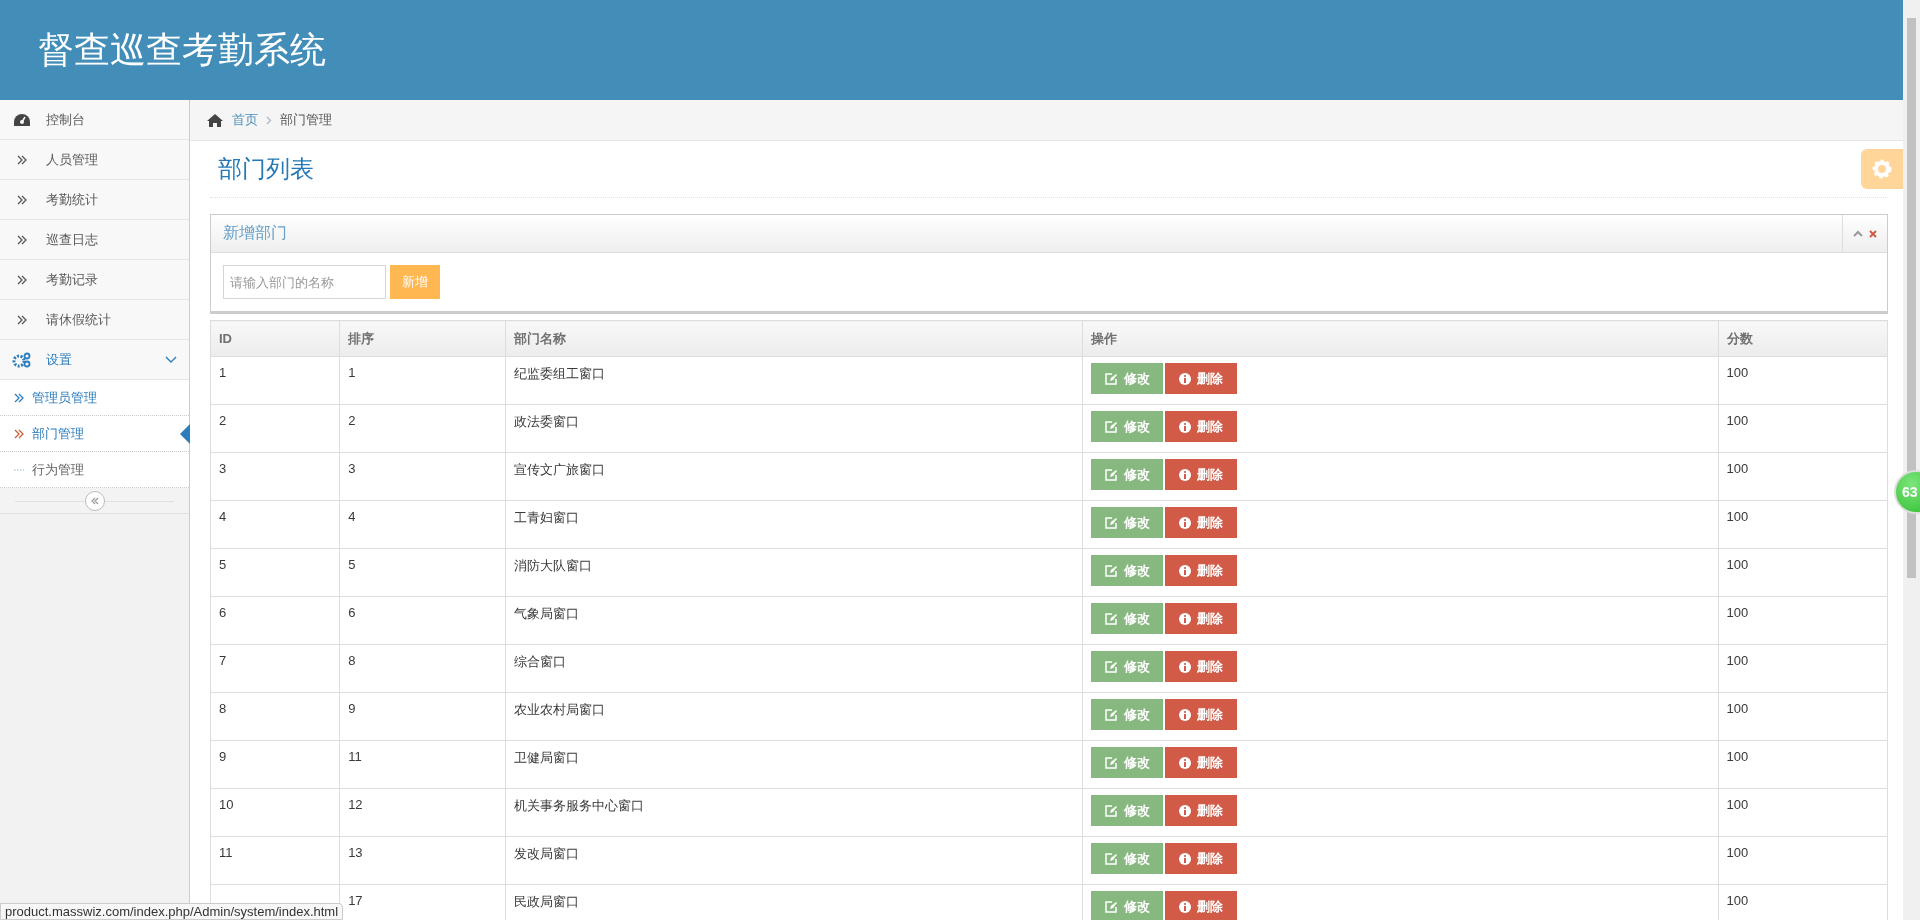 This screenshot has width=1920, height=920. I want to click on table-cell: 纪监委组工窗口, so click(794, 380).